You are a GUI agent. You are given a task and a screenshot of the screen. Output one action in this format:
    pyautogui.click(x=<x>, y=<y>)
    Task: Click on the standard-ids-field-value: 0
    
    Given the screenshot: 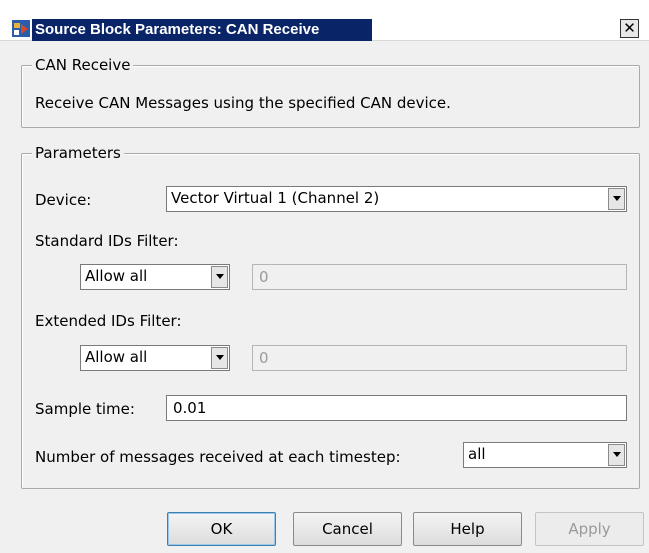 What is the action you would take?
    pyautogui.click(x=264, y=277)
    